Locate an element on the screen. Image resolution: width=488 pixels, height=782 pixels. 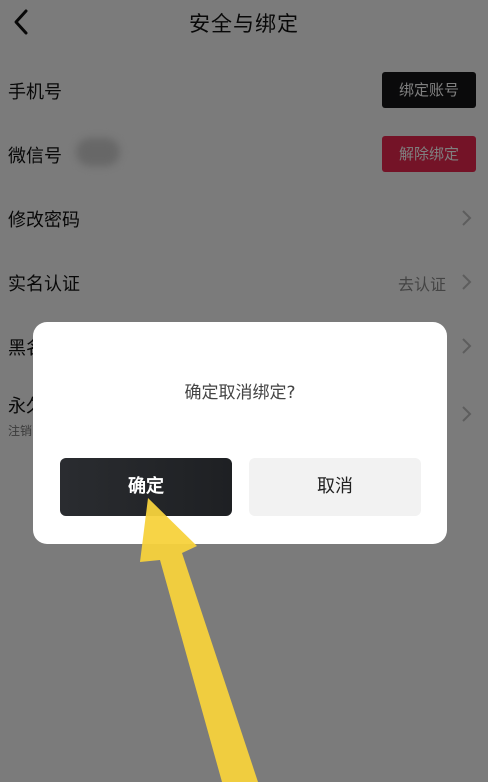
confirm-button: 确定 is located at coordinates (146, 487).